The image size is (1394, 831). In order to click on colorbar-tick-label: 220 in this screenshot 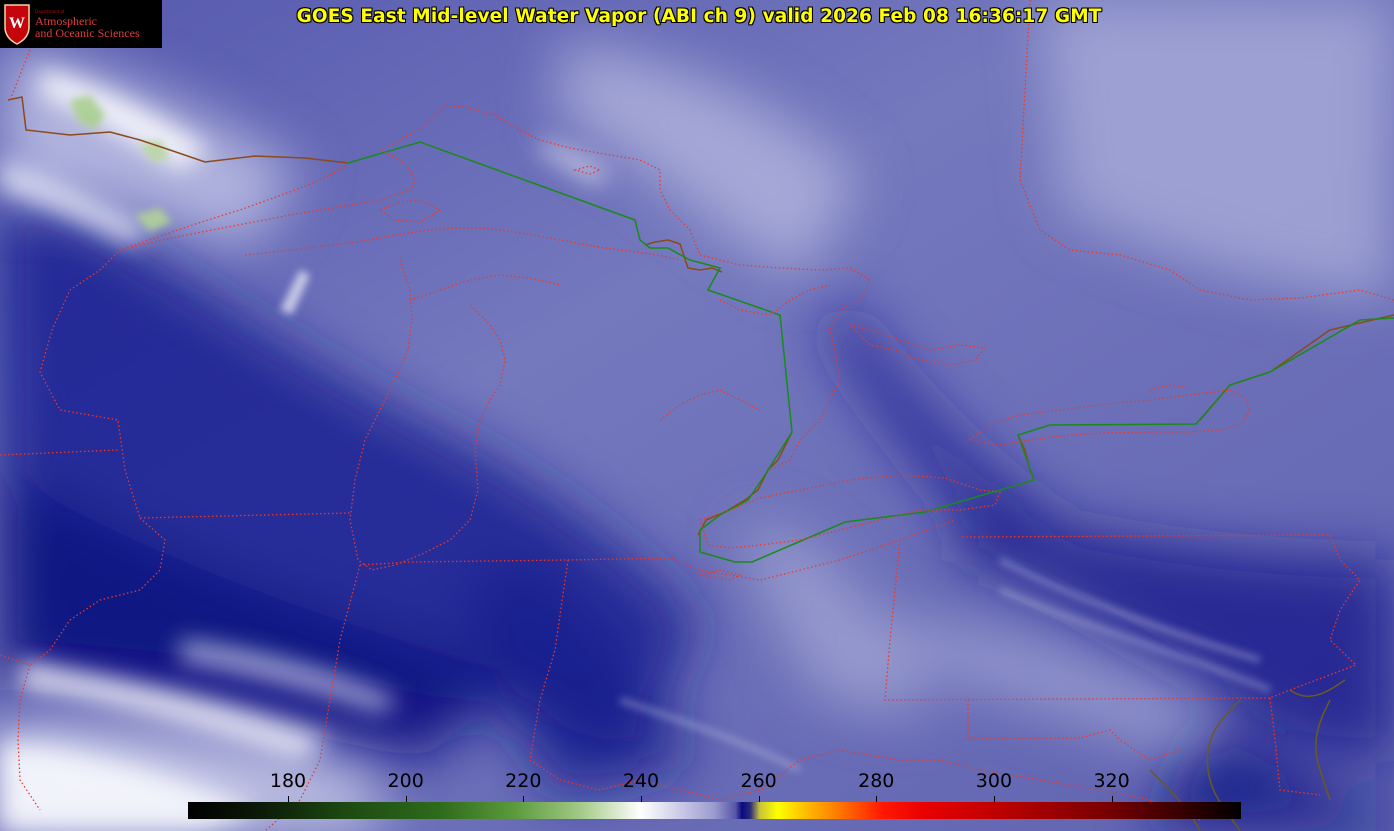, I will do `click(523, 781)`.